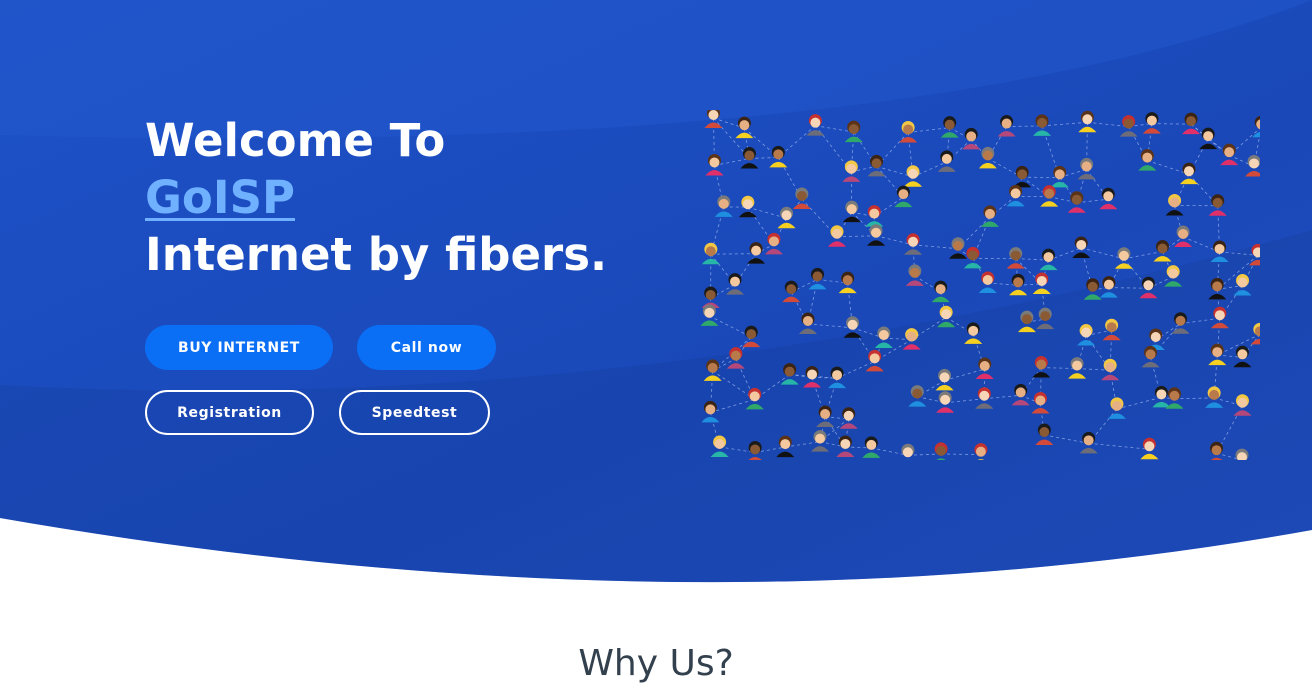 Image resolution: width=1312 pixels, height=686 pixels. I want to click on headline-line-tagline: Internet by fibers., so click(376, 254).